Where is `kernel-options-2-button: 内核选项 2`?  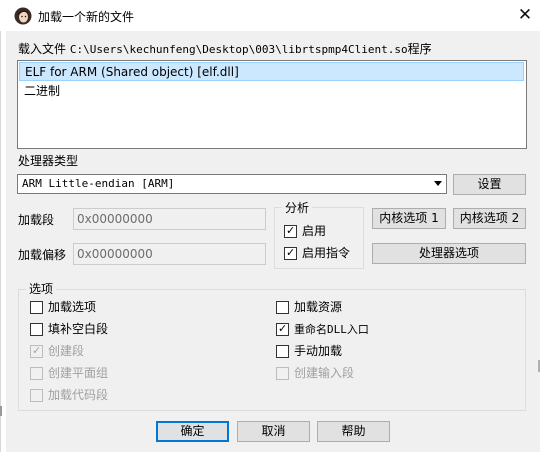 kernel-options-2-button: 内核选项 2 is located at coordinates (489, 218).